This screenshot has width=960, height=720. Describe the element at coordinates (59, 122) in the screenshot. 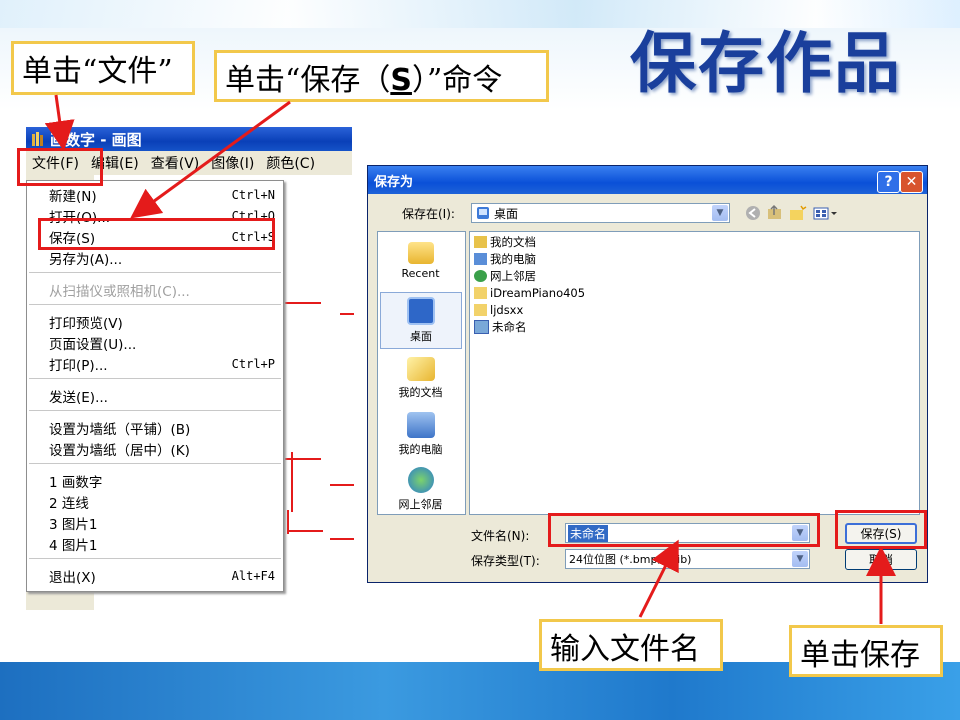

I see `arrow-to-file-menu` at that location.